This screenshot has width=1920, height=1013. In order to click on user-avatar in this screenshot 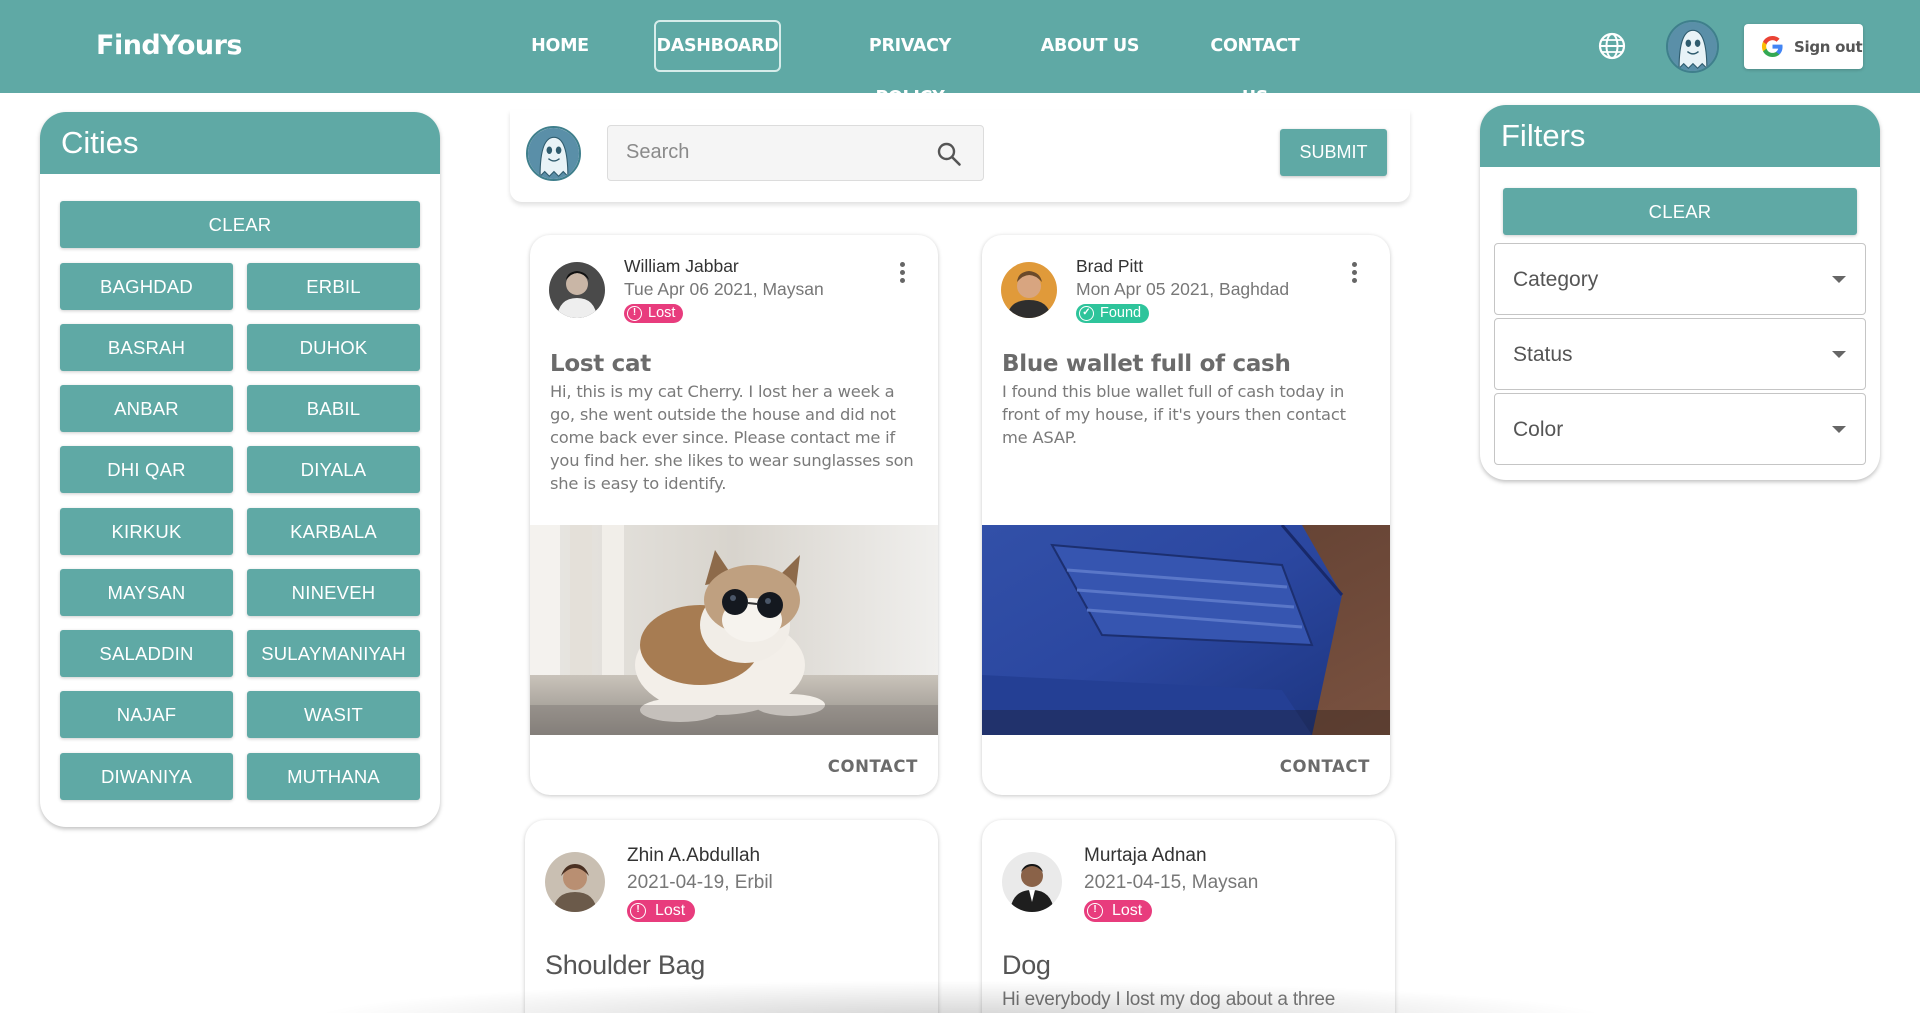, I will do `click(1692, 46)`.